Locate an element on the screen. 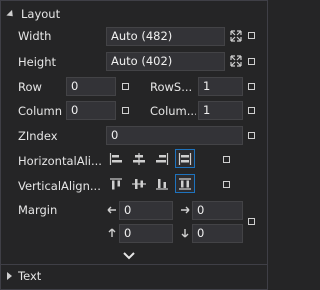 This screenshot has width=320, height=290. align-center-button is located at coordinates (139, 158).